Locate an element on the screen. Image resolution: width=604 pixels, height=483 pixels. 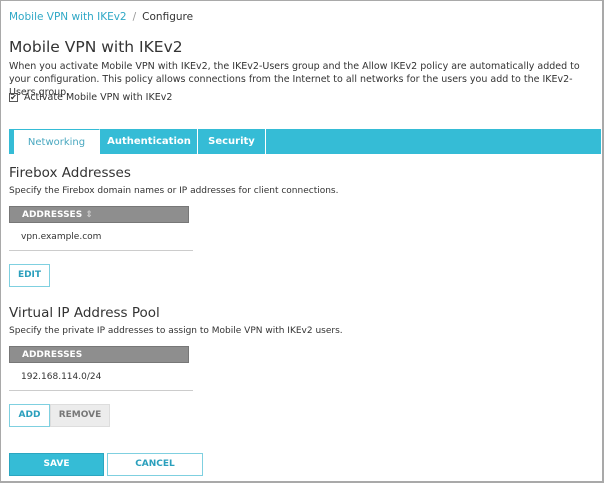
firebox-addresses-header: ADDRESSES ⇕ is located at coordinates (99, 214).